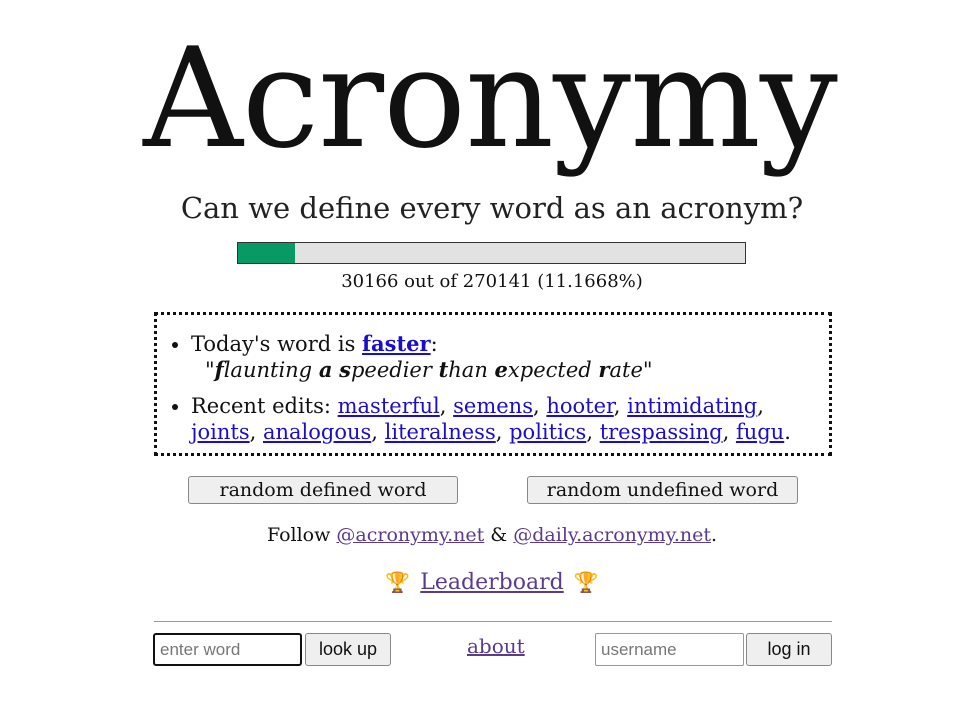 This screenshot has width=960, height=720. I want to click on definition-initial: t, so click(443, 369).